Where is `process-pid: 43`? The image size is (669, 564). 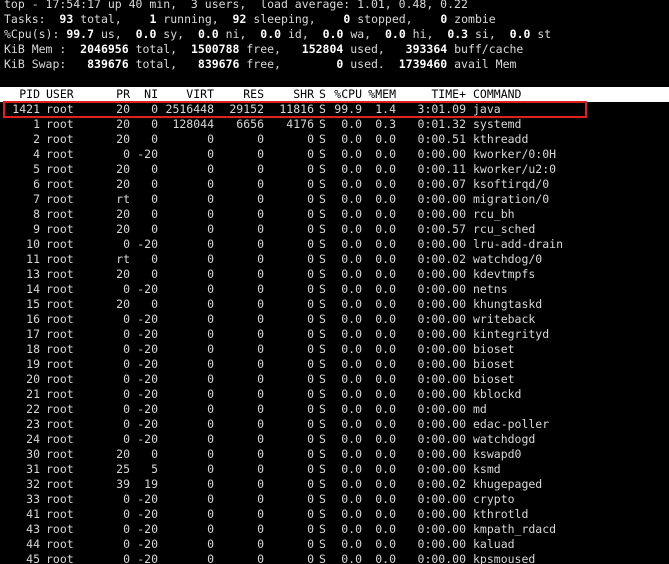
process-pid: 43 is located at coordinates (33, 529).